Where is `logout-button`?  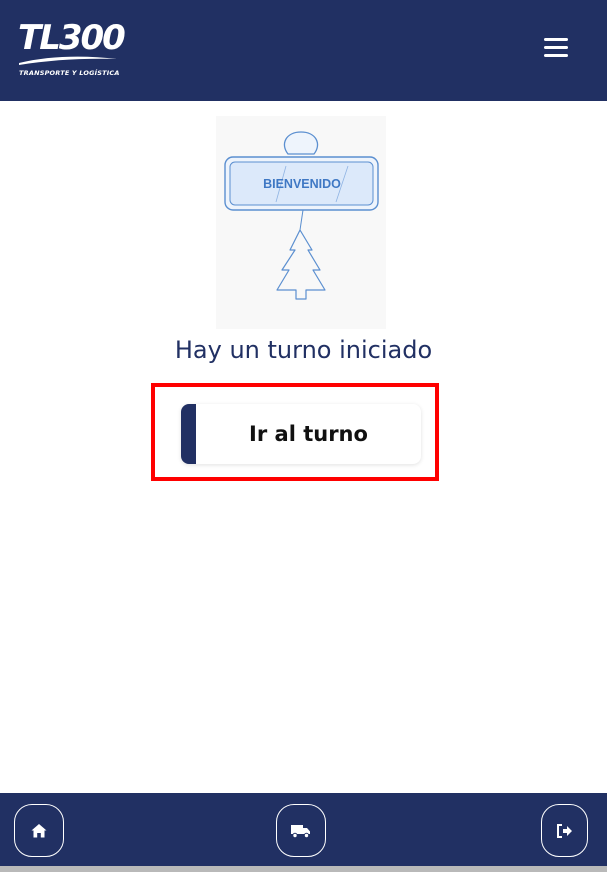 logout-button is located at coordinates (564, 830).